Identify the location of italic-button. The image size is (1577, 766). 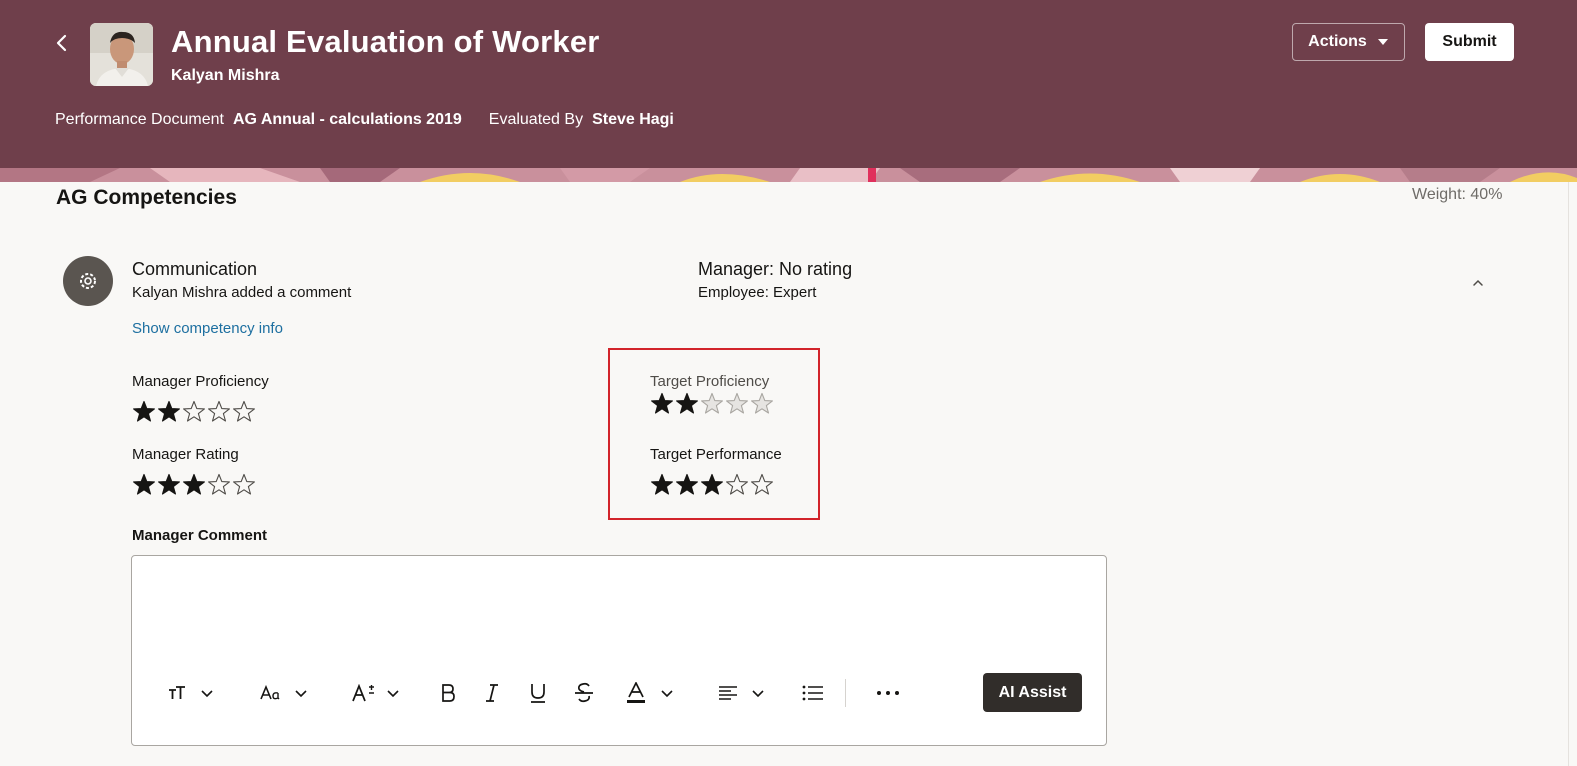
(492, 693).